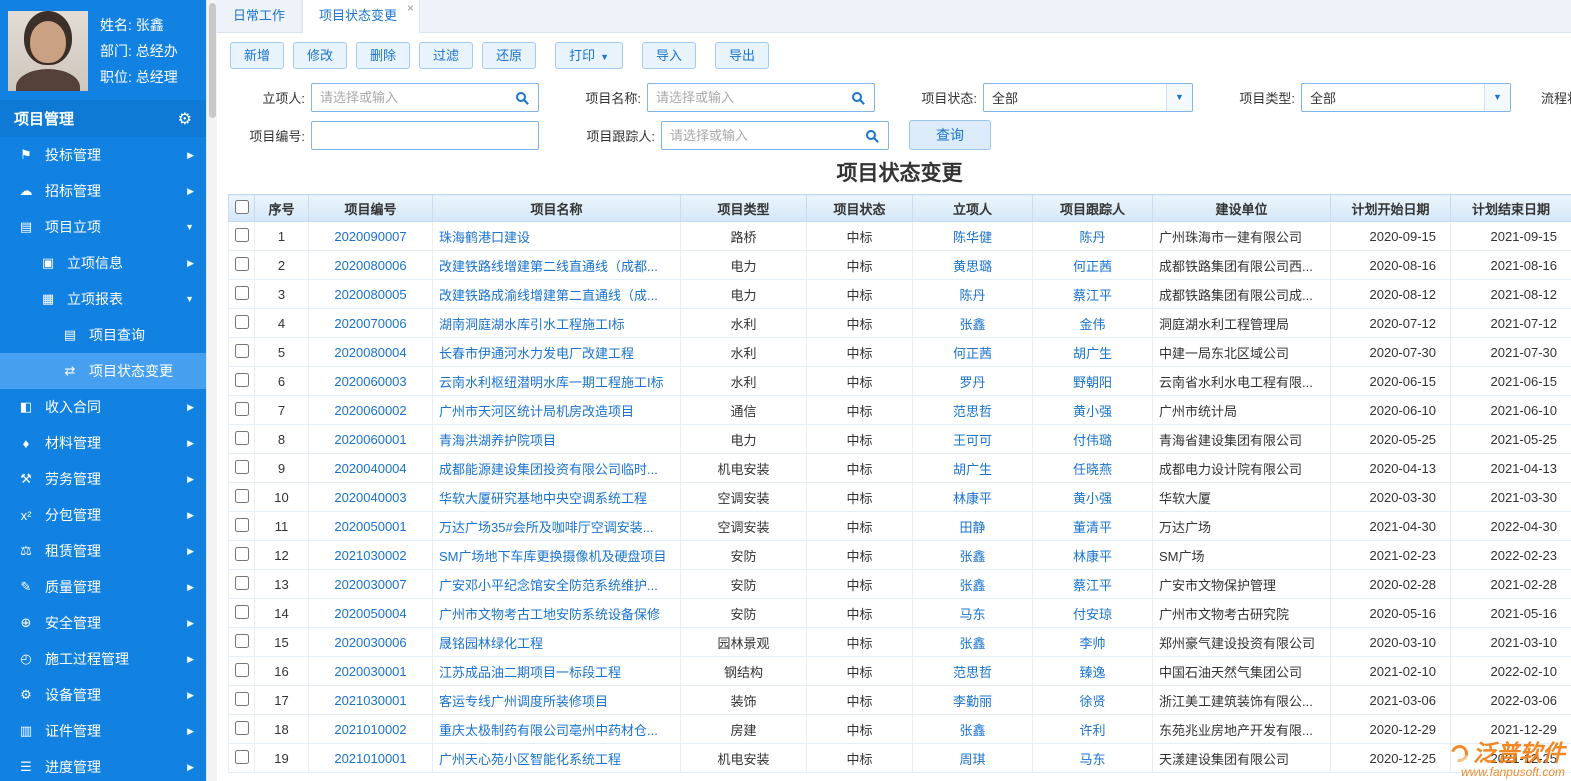 The width and height of the screenshot is (1571, 781). What do you see at coordinates (1092, 614) in the screenshot?
I see `tracker-link: 付安琼` at bounding box center [1092, 614].